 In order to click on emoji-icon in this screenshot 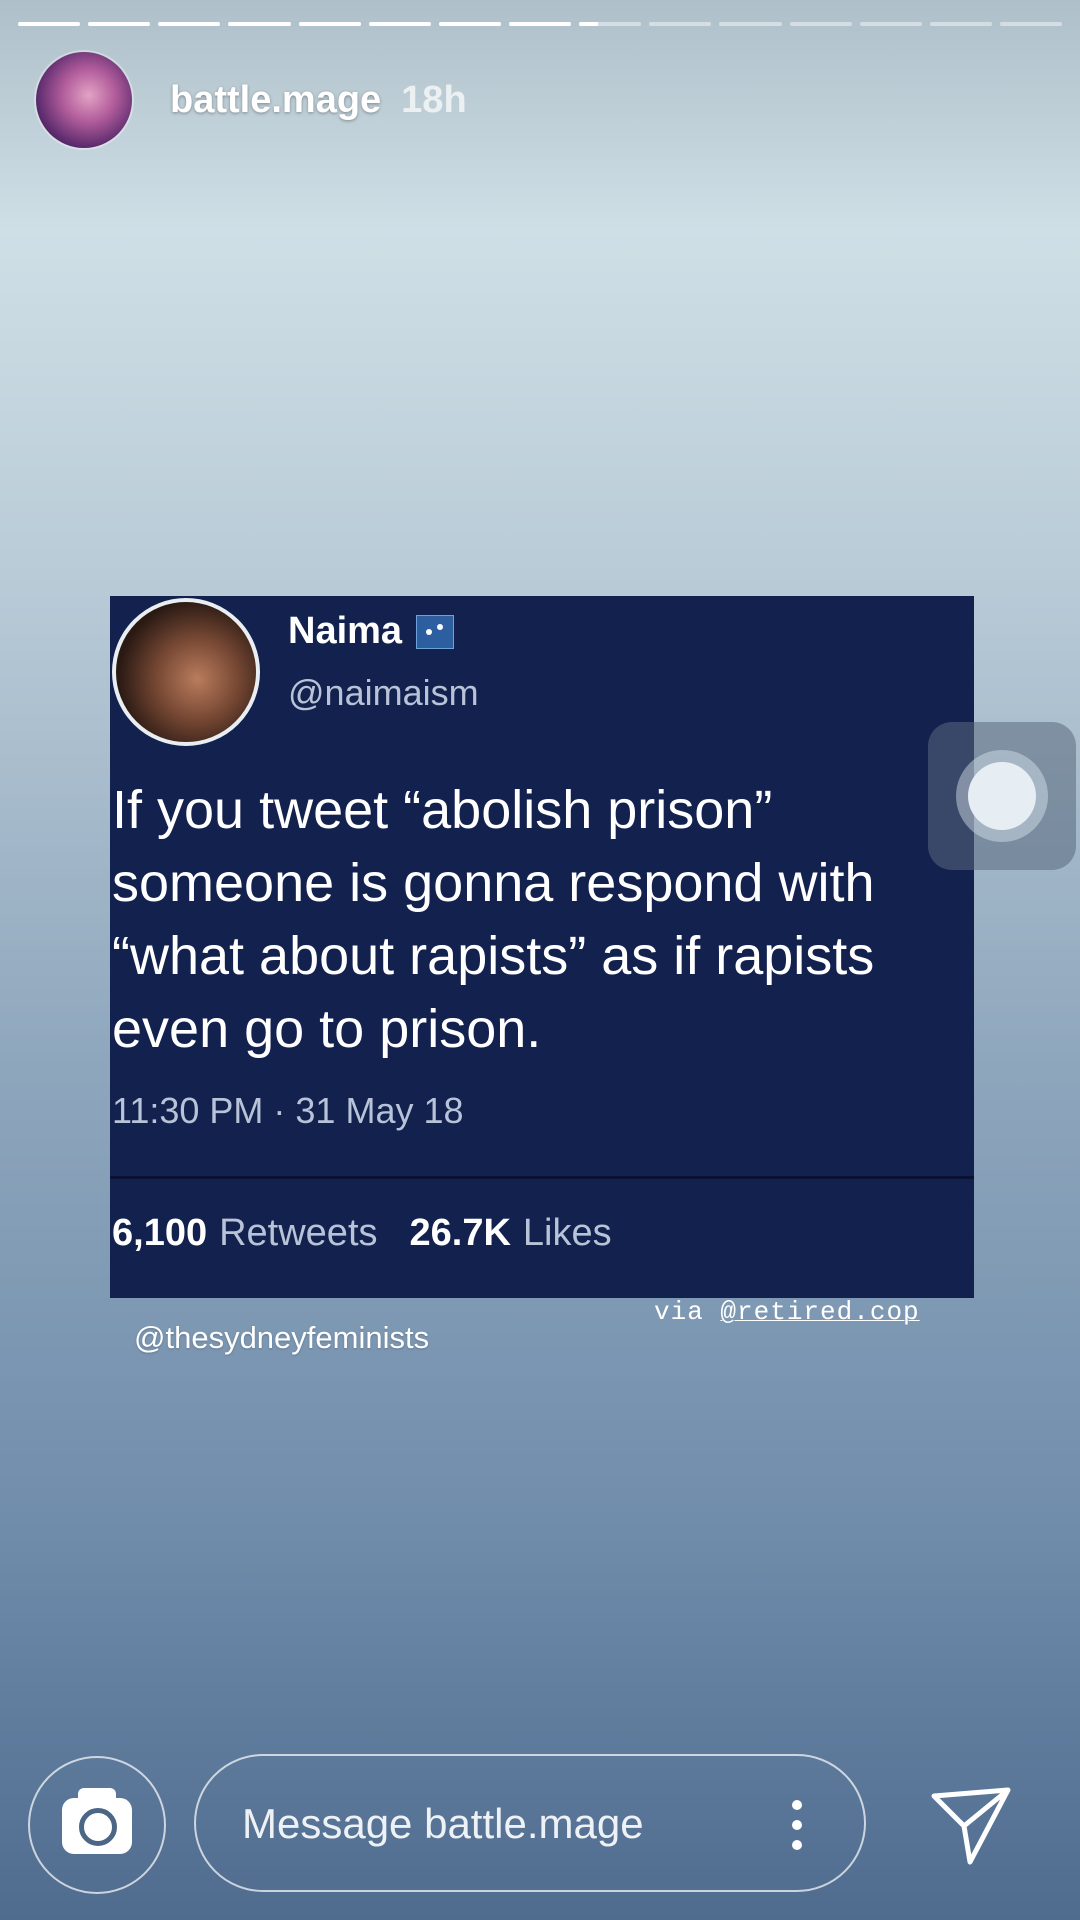, I will do `click(435, 631)`.